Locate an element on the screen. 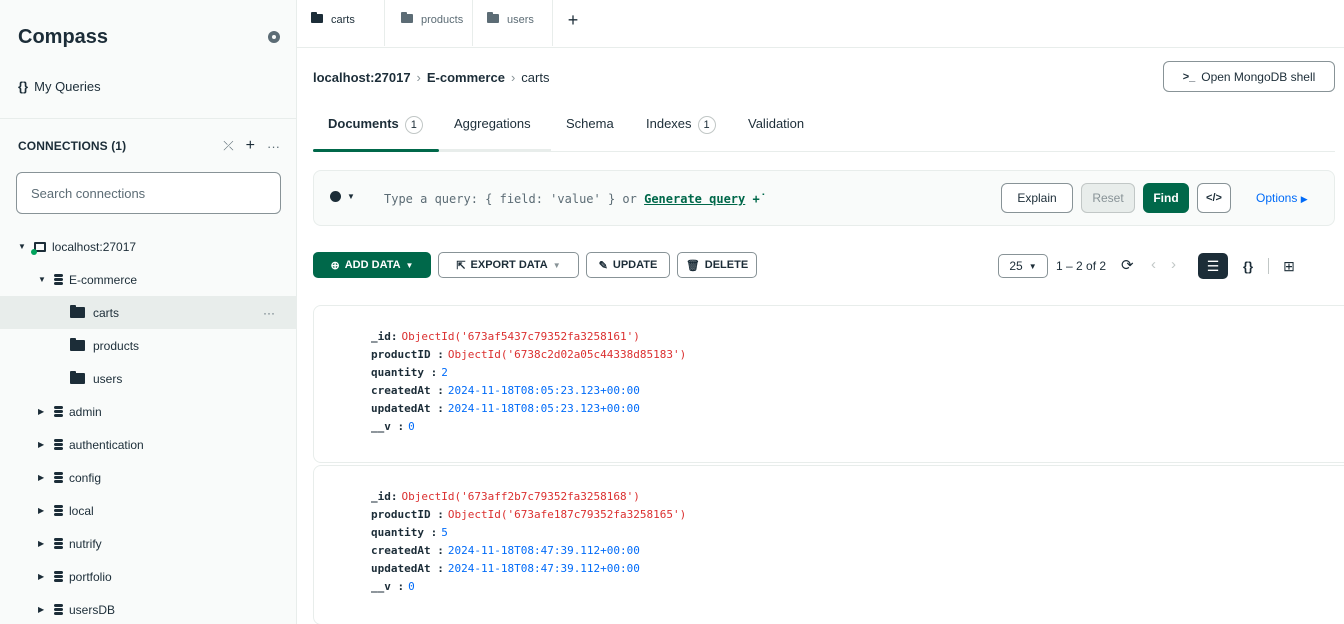 This screenshot has height=624, width=1344. tree-db-authentication: ▶ authentication is located at coordinates (148, 444).